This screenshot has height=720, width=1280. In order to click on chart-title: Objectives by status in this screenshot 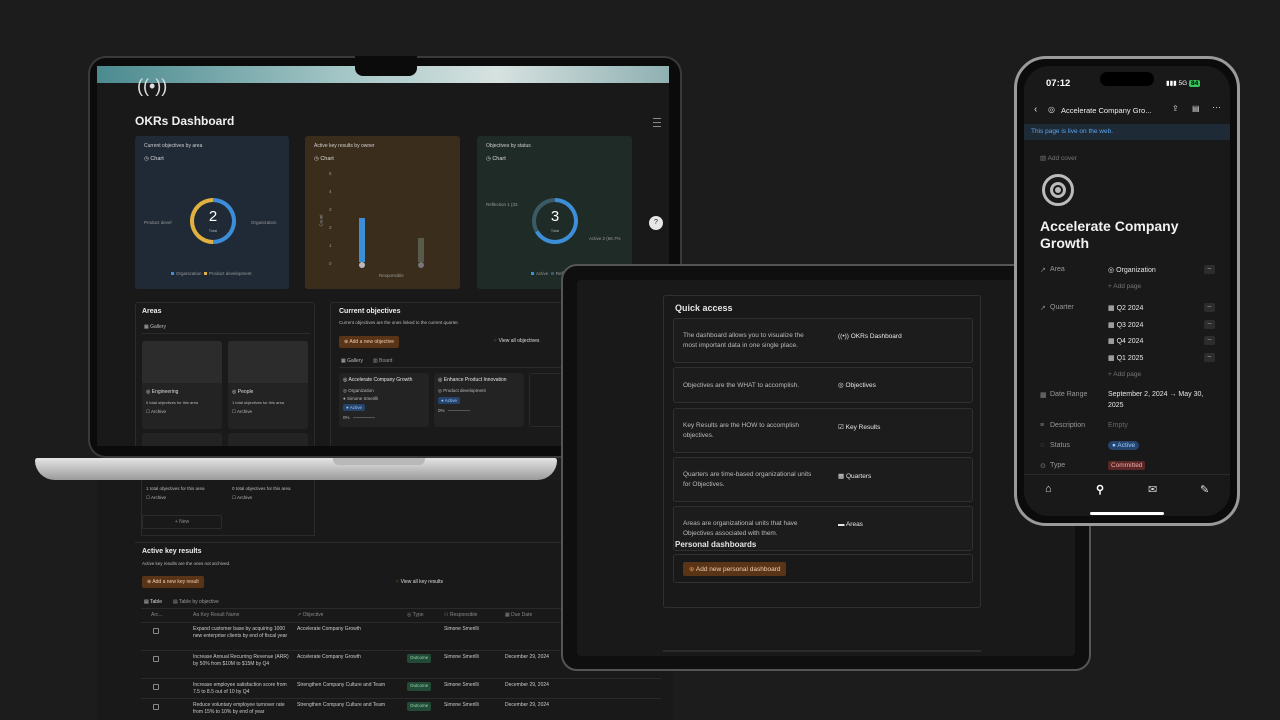, I will do `click(508, 146)`.